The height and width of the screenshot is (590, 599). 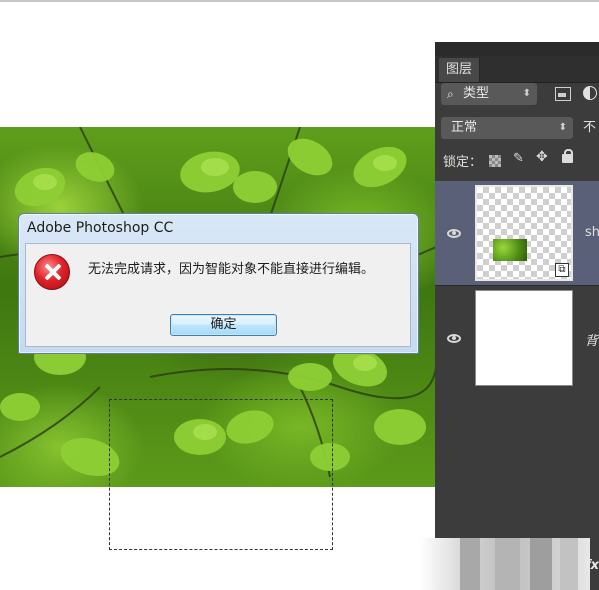 I want to click on fx-icon: fx, so click(x=592, y=565).